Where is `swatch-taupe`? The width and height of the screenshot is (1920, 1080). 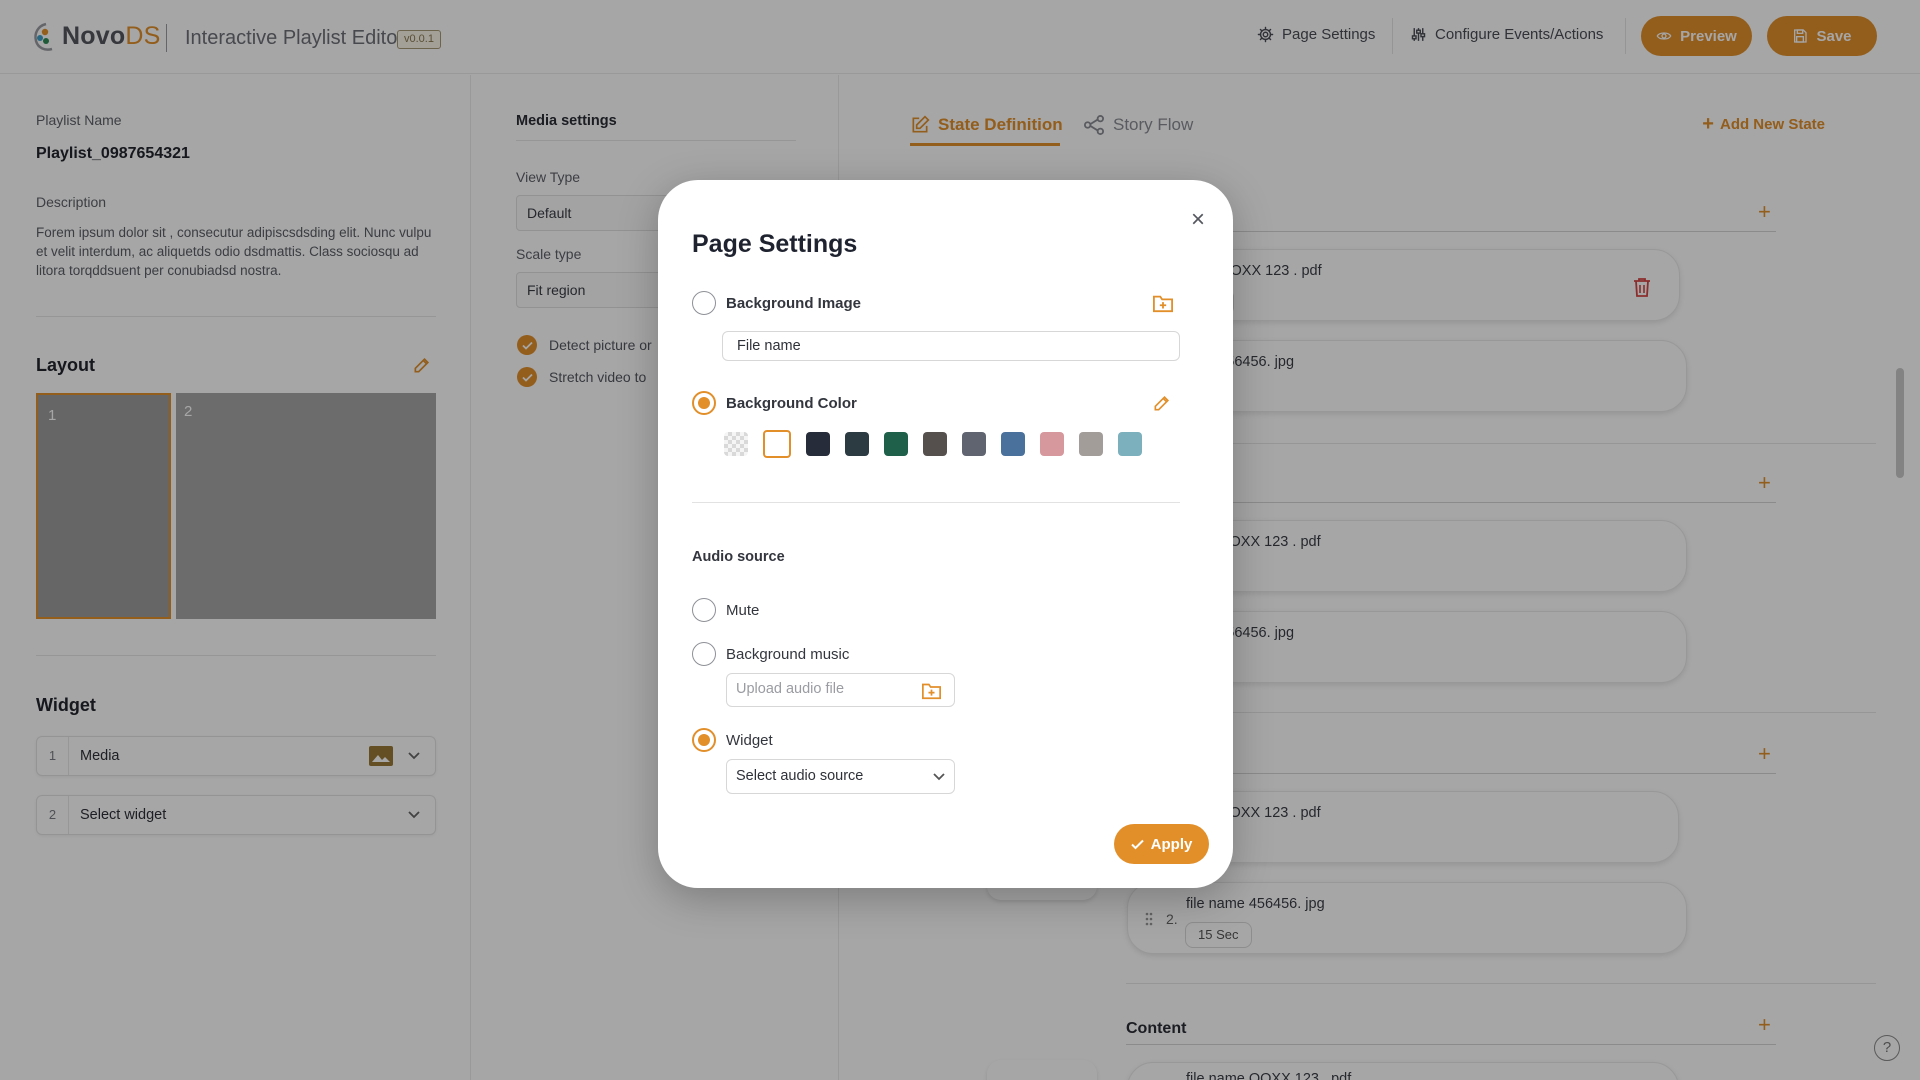
swatch-taupe is located at coordinates (1091, 444).